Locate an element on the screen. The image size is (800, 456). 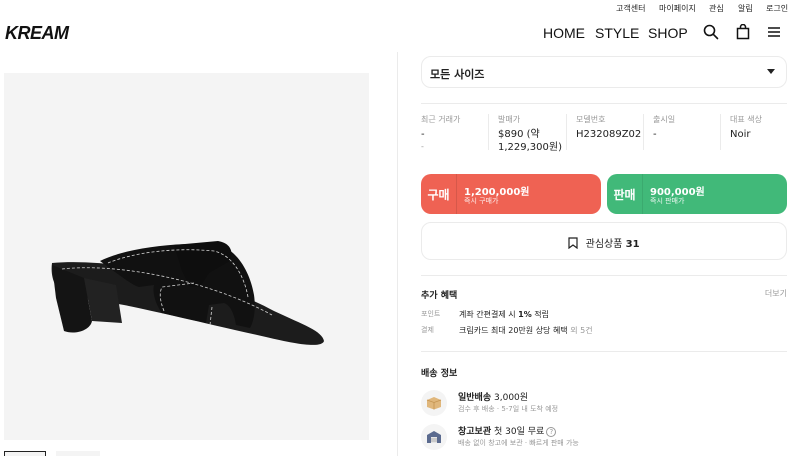
sell-sublabel: 즉시 판매가 is located at coordinates (667, 201).